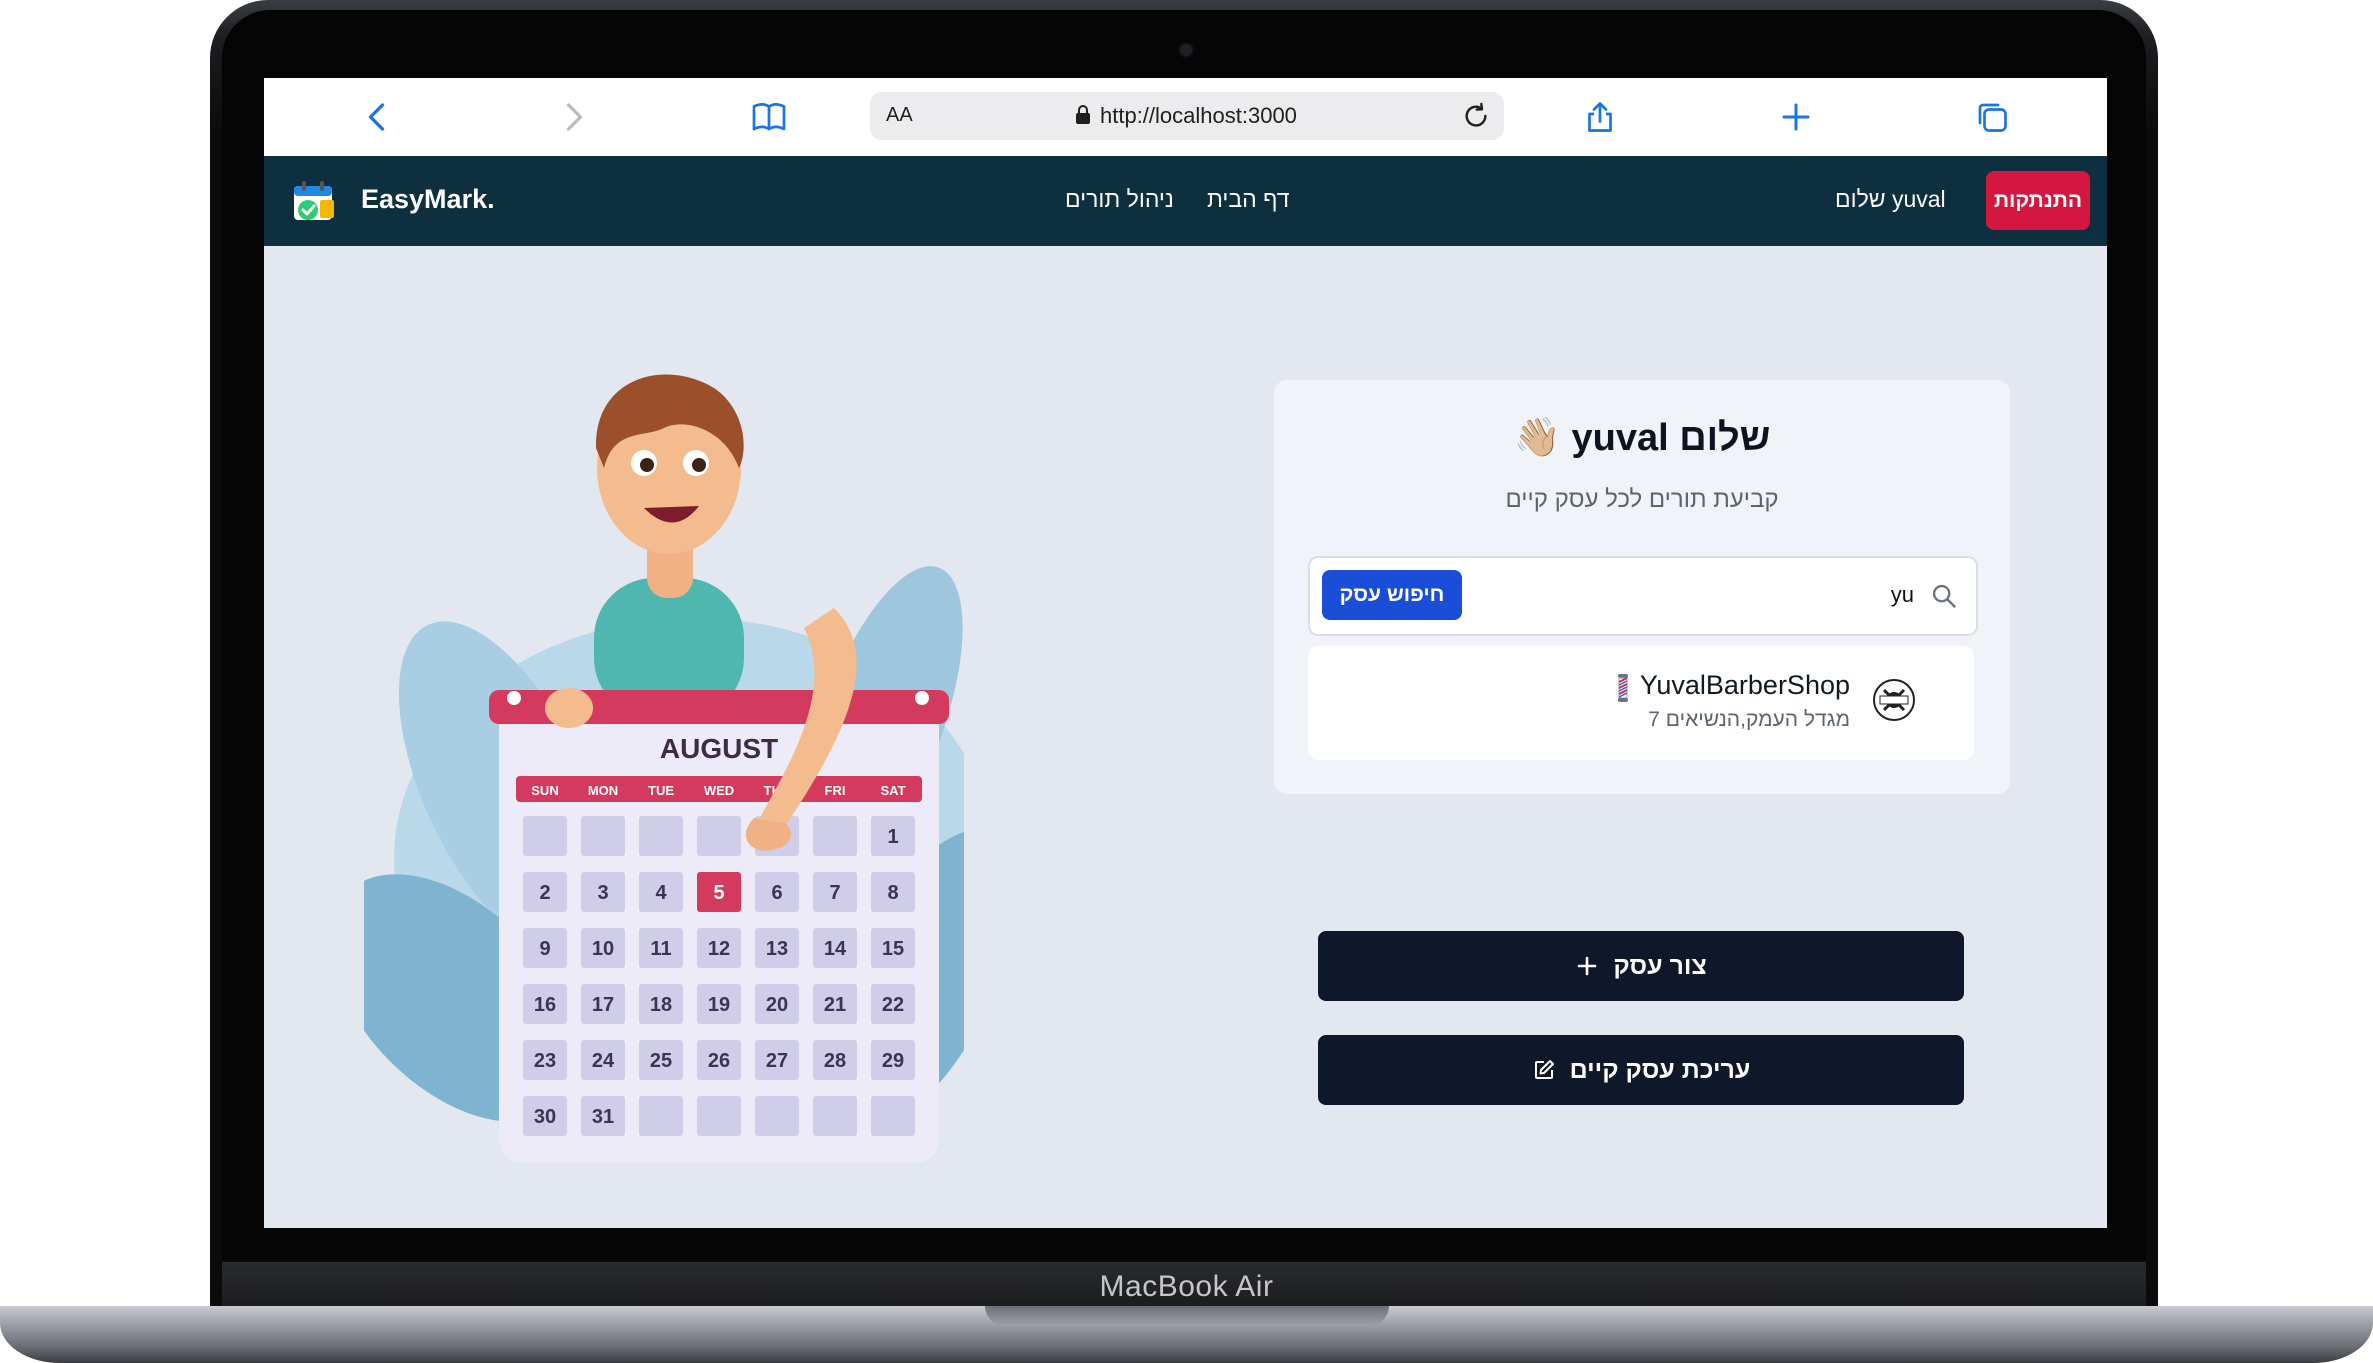 This screenshot has width=2373, height=1363. What do you see at coordinates (893, 1005) in the screenshot?
I see `calendar-day-number: 22` at bounding box center [893, 1005].